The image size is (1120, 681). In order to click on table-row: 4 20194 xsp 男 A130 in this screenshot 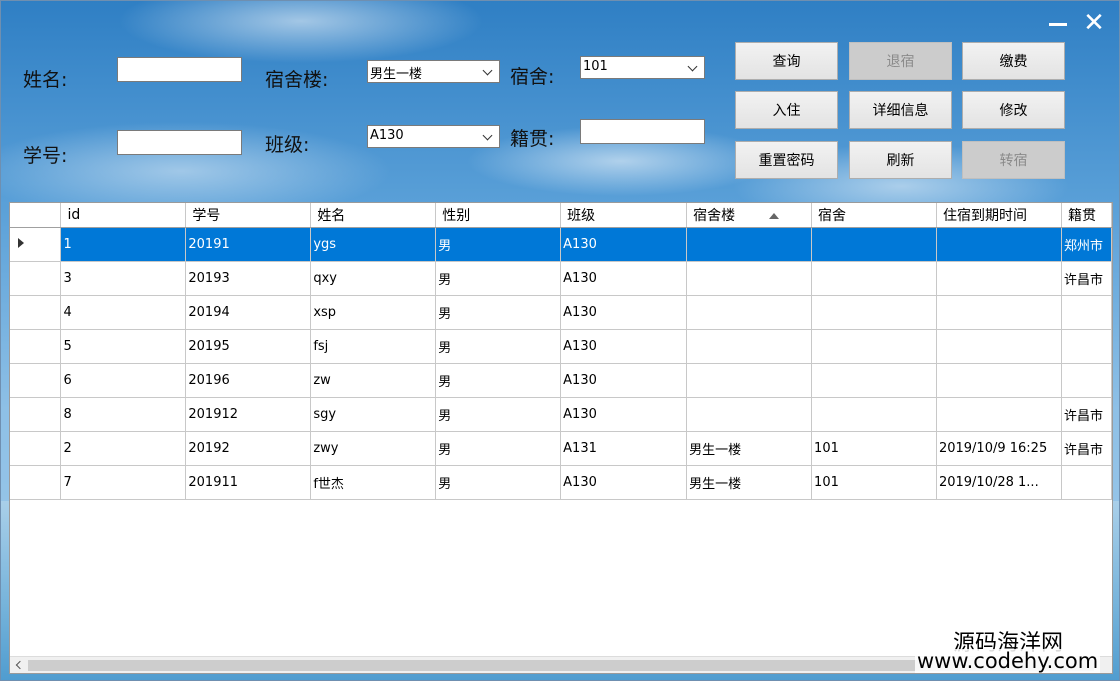, I will do `click(561, 312)`.